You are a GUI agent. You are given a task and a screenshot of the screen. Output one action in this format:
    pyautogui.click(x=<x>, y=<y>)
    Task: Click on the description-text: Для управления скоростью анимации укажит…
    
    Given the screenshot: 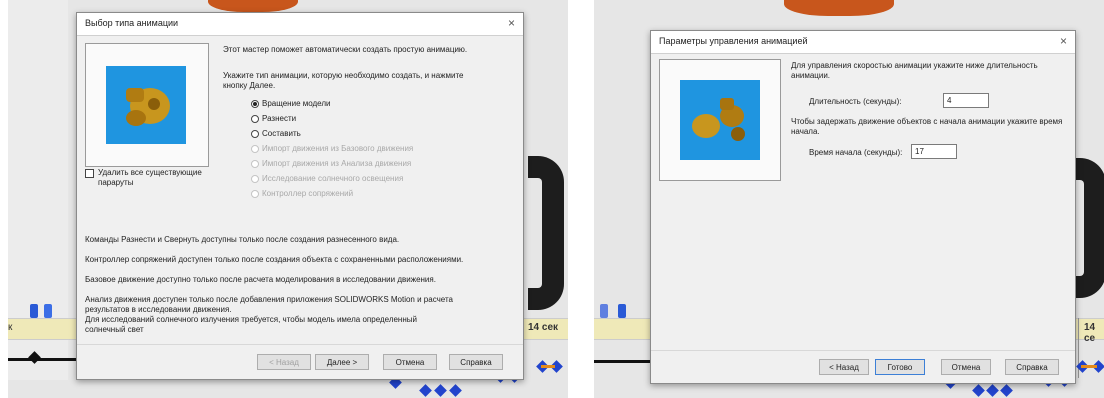 What is the action you would take?
    pyautogui.click(x=914, y=65)
    